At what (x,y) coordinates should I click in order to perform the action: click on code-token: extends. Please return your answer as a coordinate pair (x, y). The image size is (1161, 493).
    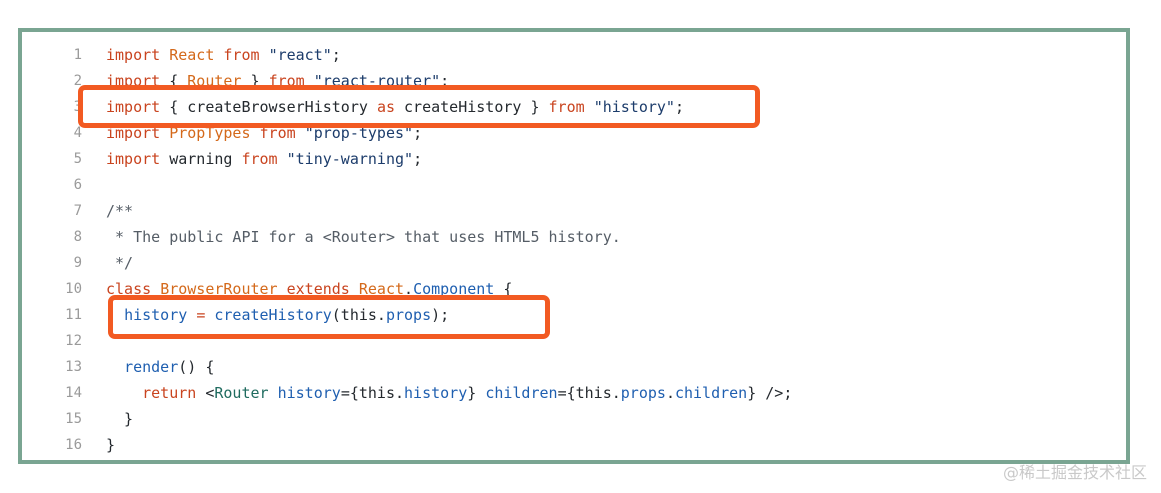
    Looking at the image, I should click on (318, 289).